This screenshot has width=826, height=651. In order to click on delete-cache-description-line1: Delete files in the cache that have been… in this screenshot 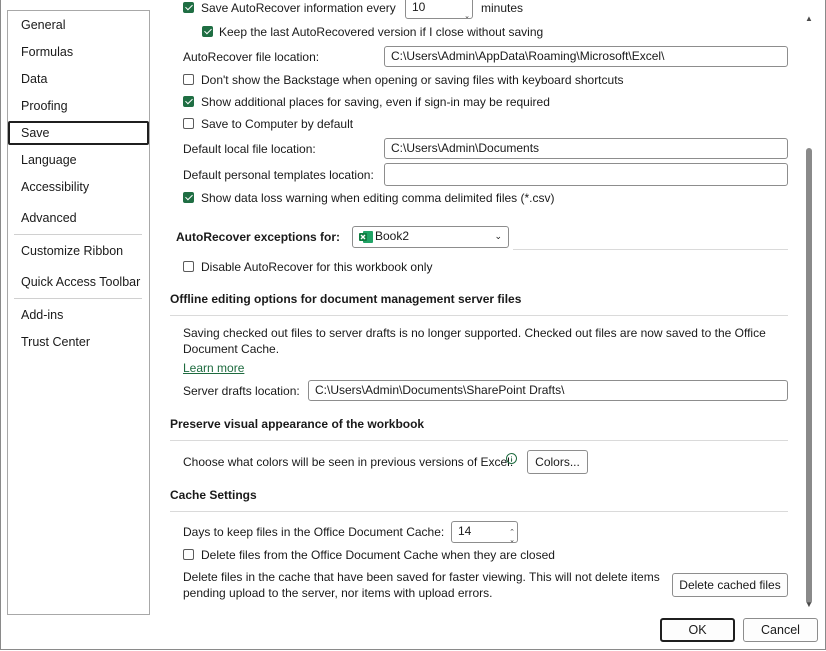, I will do `click(421, 577)`.